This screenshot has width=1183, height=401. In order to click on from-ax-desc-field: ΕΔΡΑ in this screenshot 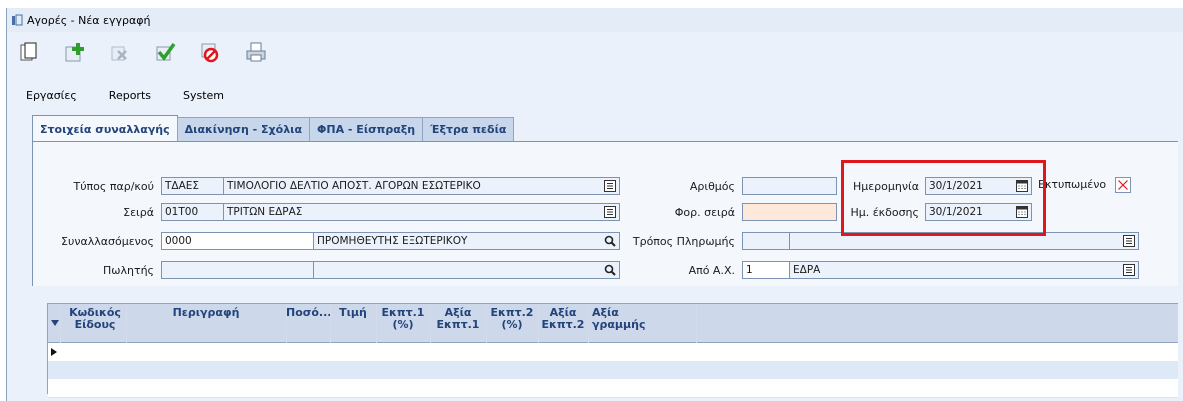, I will do `click(964, 270)`.